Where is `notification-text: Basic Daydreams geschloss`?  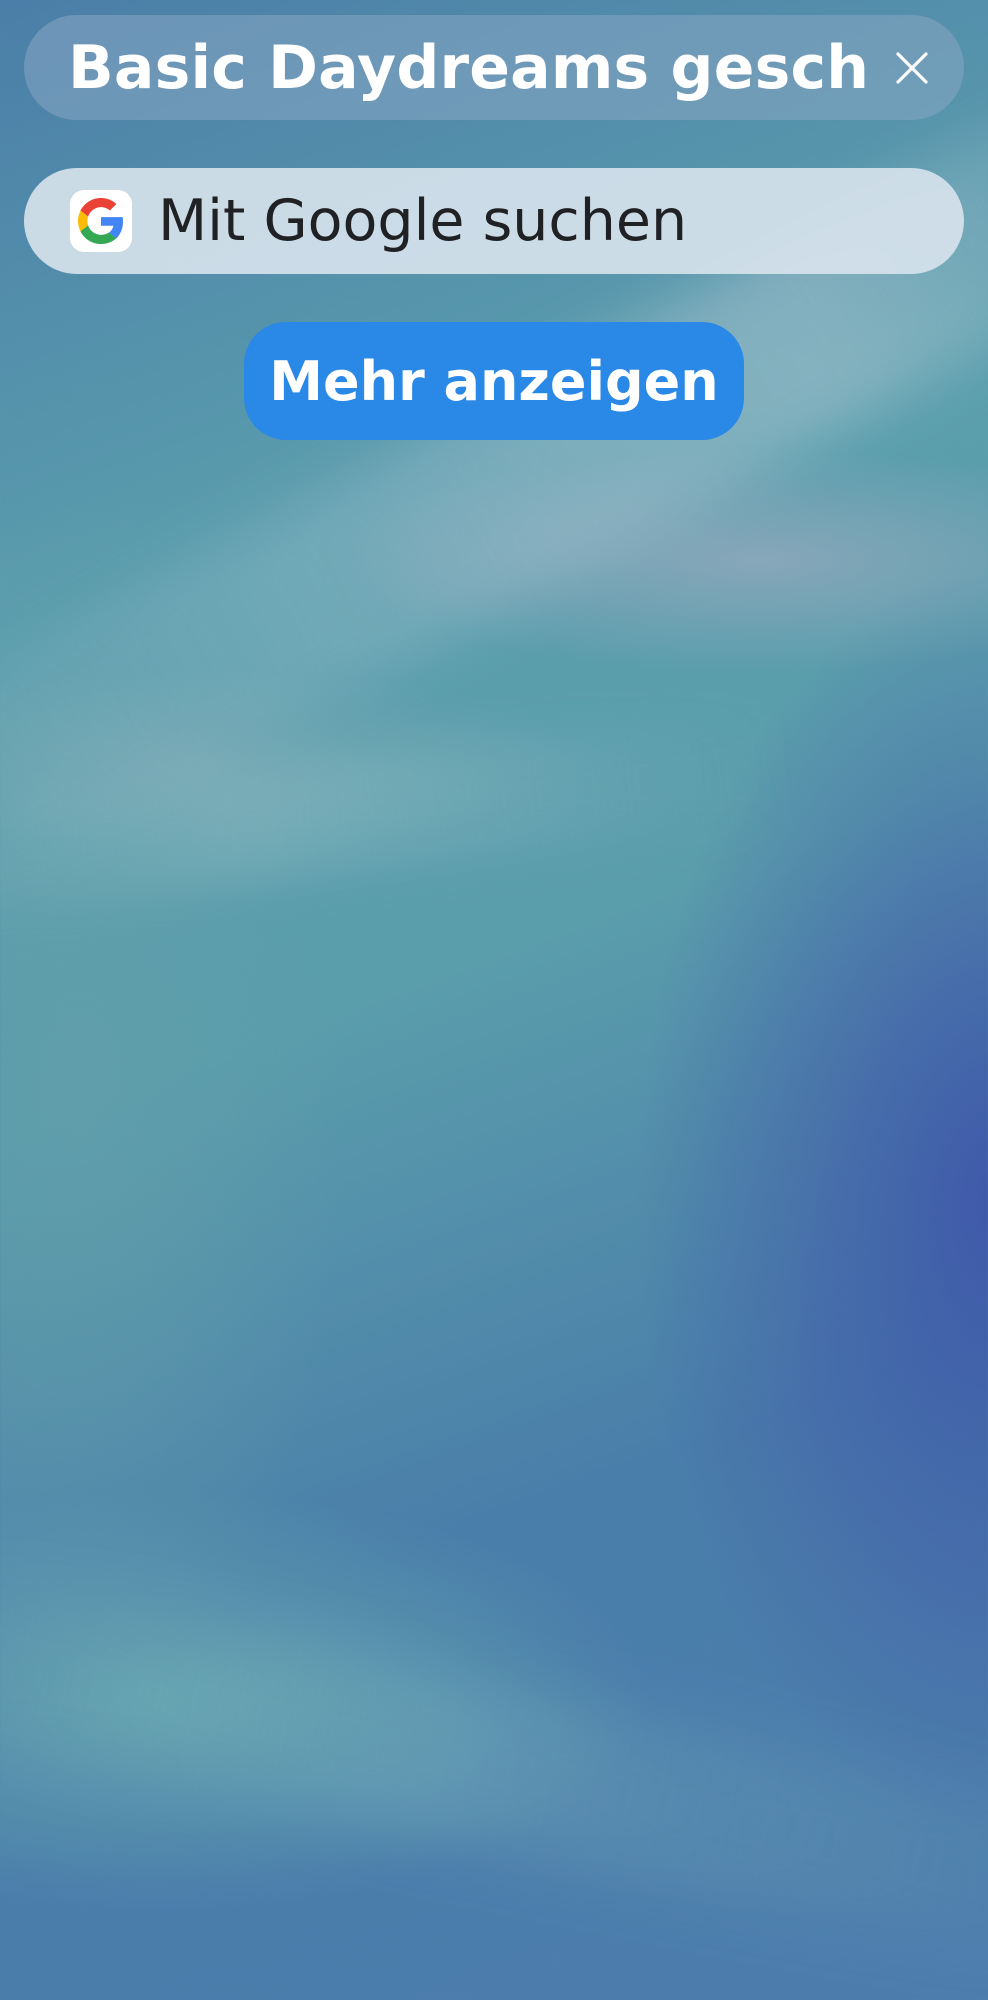
notification-text: Basic Daydreams geschloss is located at coordinates (468, 67).